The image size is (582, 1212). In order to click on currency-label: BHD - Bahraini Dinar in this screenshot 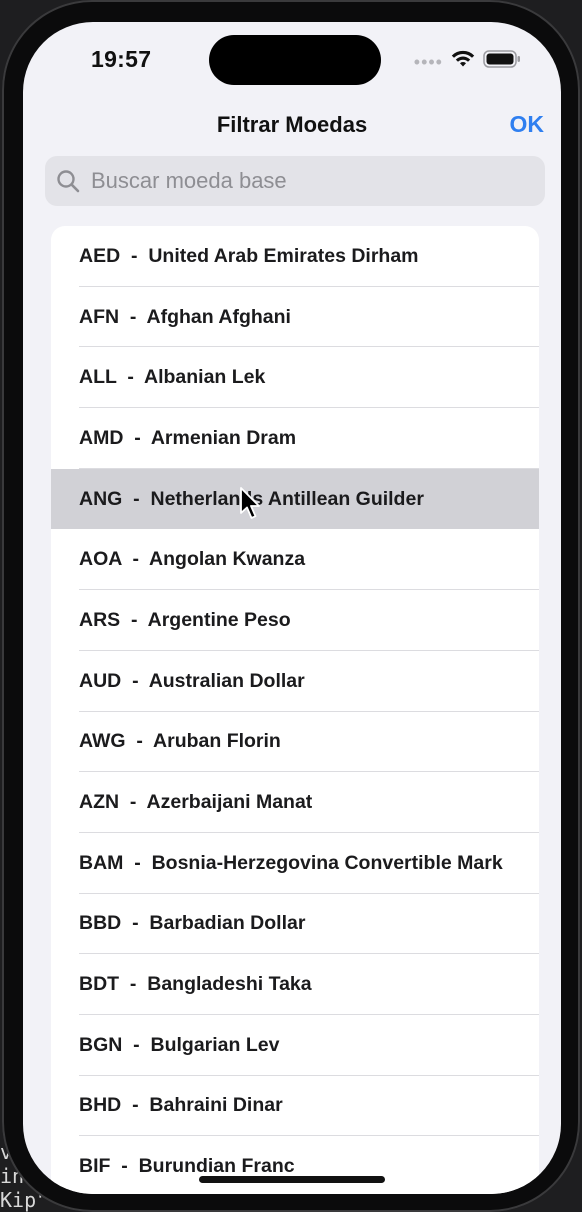, I will do `click(181, 1105)`.